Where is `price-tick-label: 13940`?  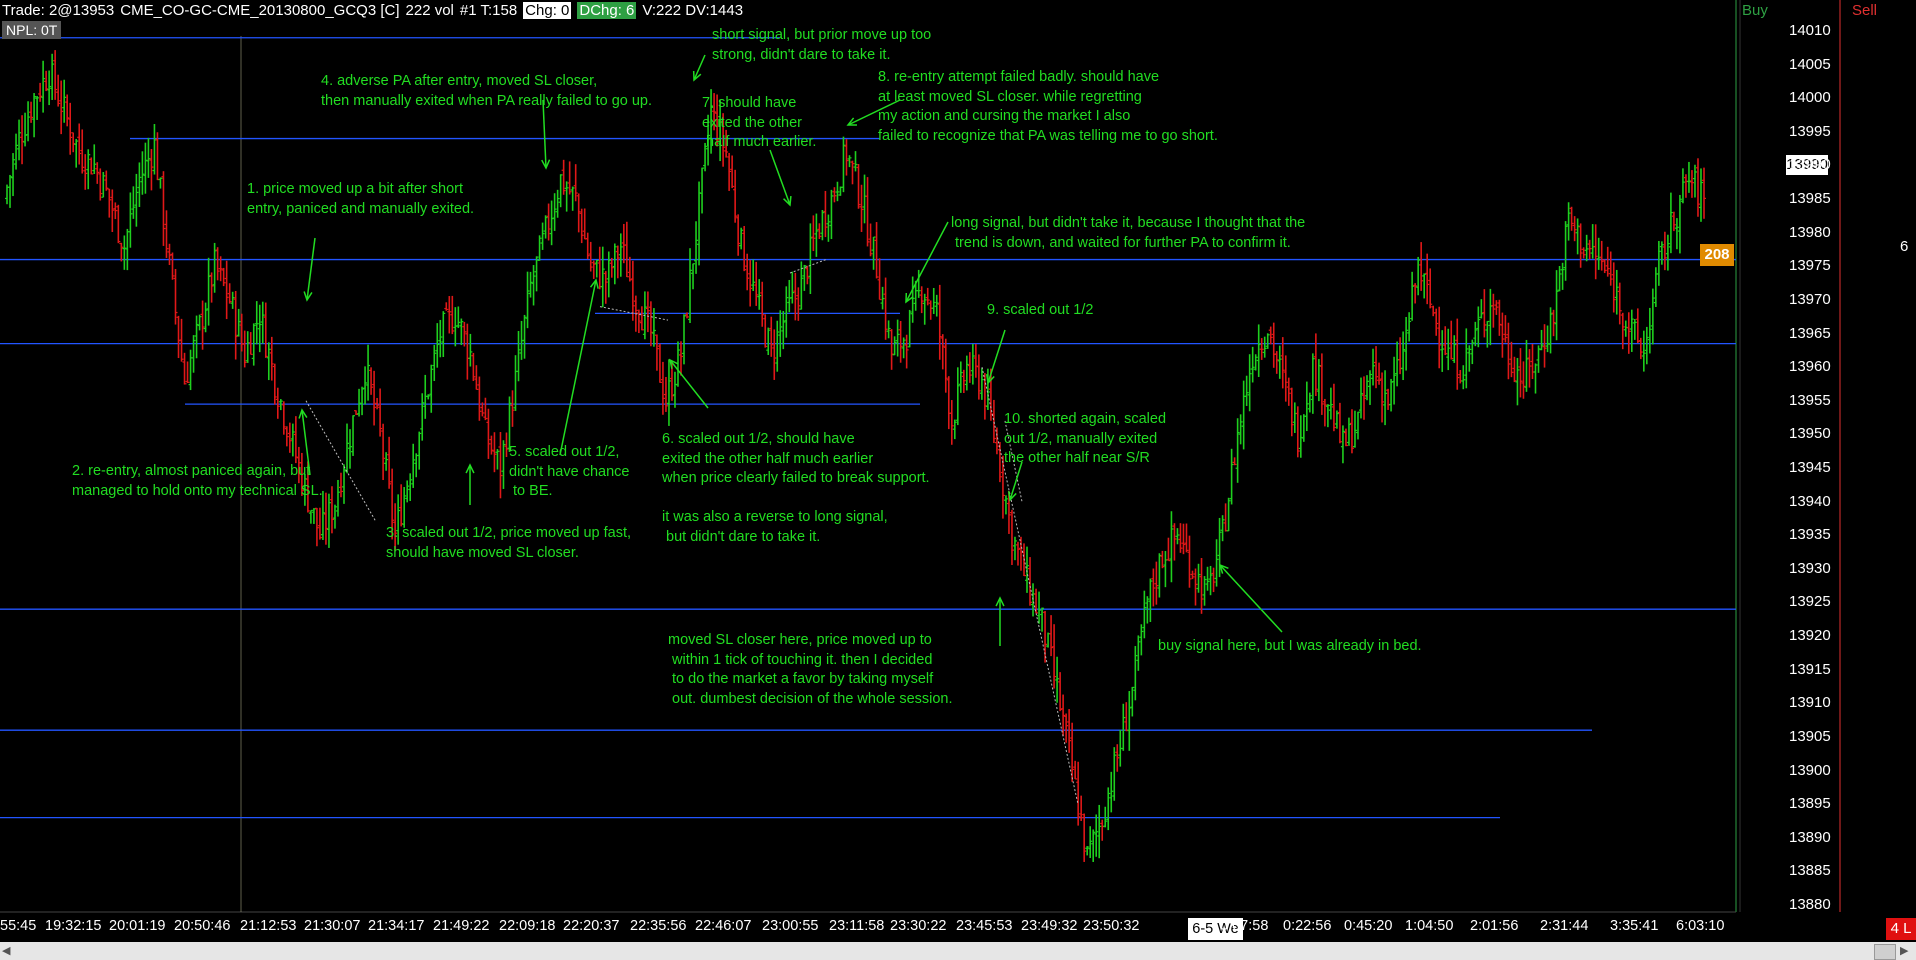 price-tick-label: 13940 is located at coordinates (1810, 501).